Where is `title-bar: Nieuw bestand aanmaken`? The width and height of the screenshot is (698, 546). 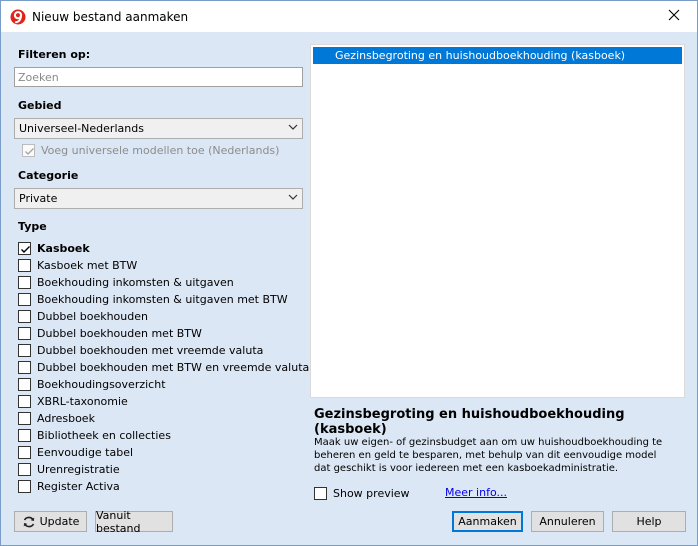 title-bar: Nieuw bestand aanmaken is located at coordinates (349, 16).